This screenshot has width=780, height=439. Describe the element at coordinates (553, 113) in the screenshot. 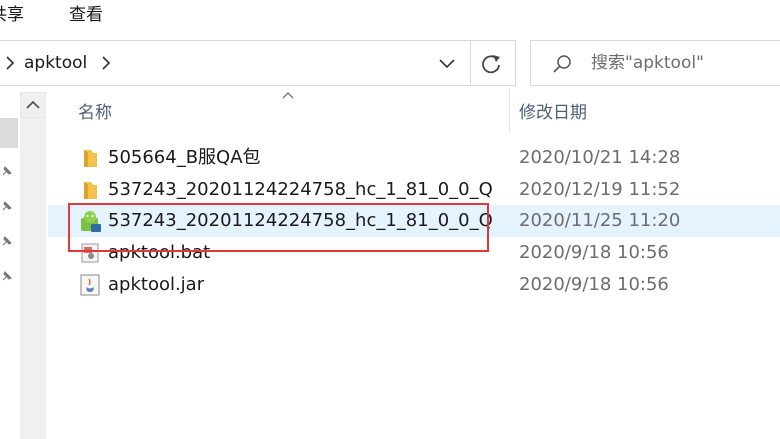

I see `column-header-date: 修改日期` at that location.